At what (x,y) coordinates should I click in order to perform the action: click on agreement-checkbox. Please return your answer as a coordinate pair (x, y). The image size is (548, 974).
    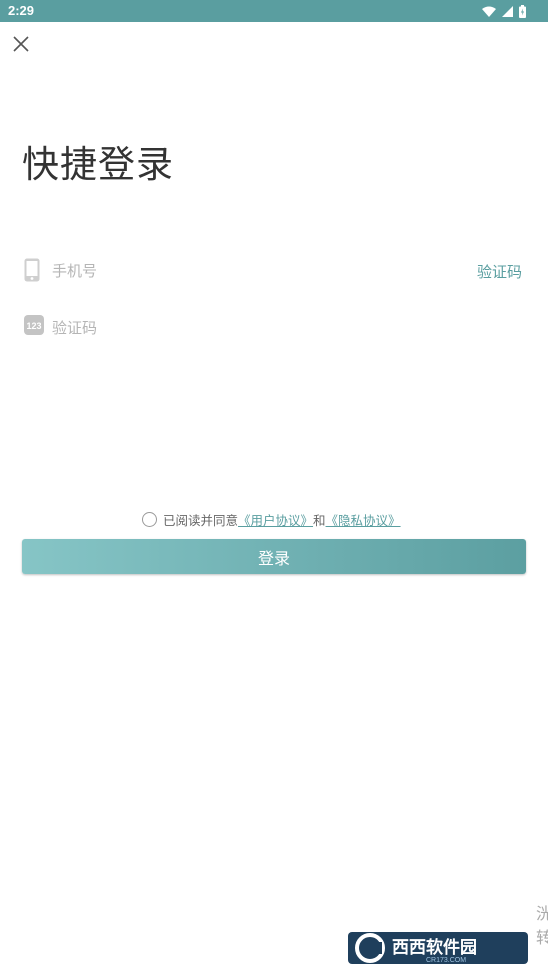
    Looking at the image, I should click on (149, 519).